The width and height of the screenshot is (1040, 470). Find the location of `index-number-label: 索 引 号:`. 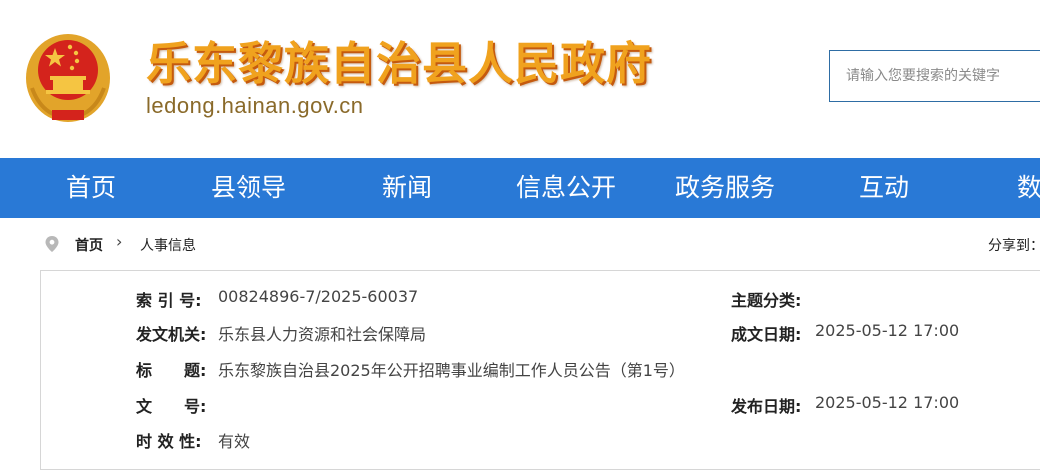

index-number-label: 索 引 号: is located at coordinates (169, 300).